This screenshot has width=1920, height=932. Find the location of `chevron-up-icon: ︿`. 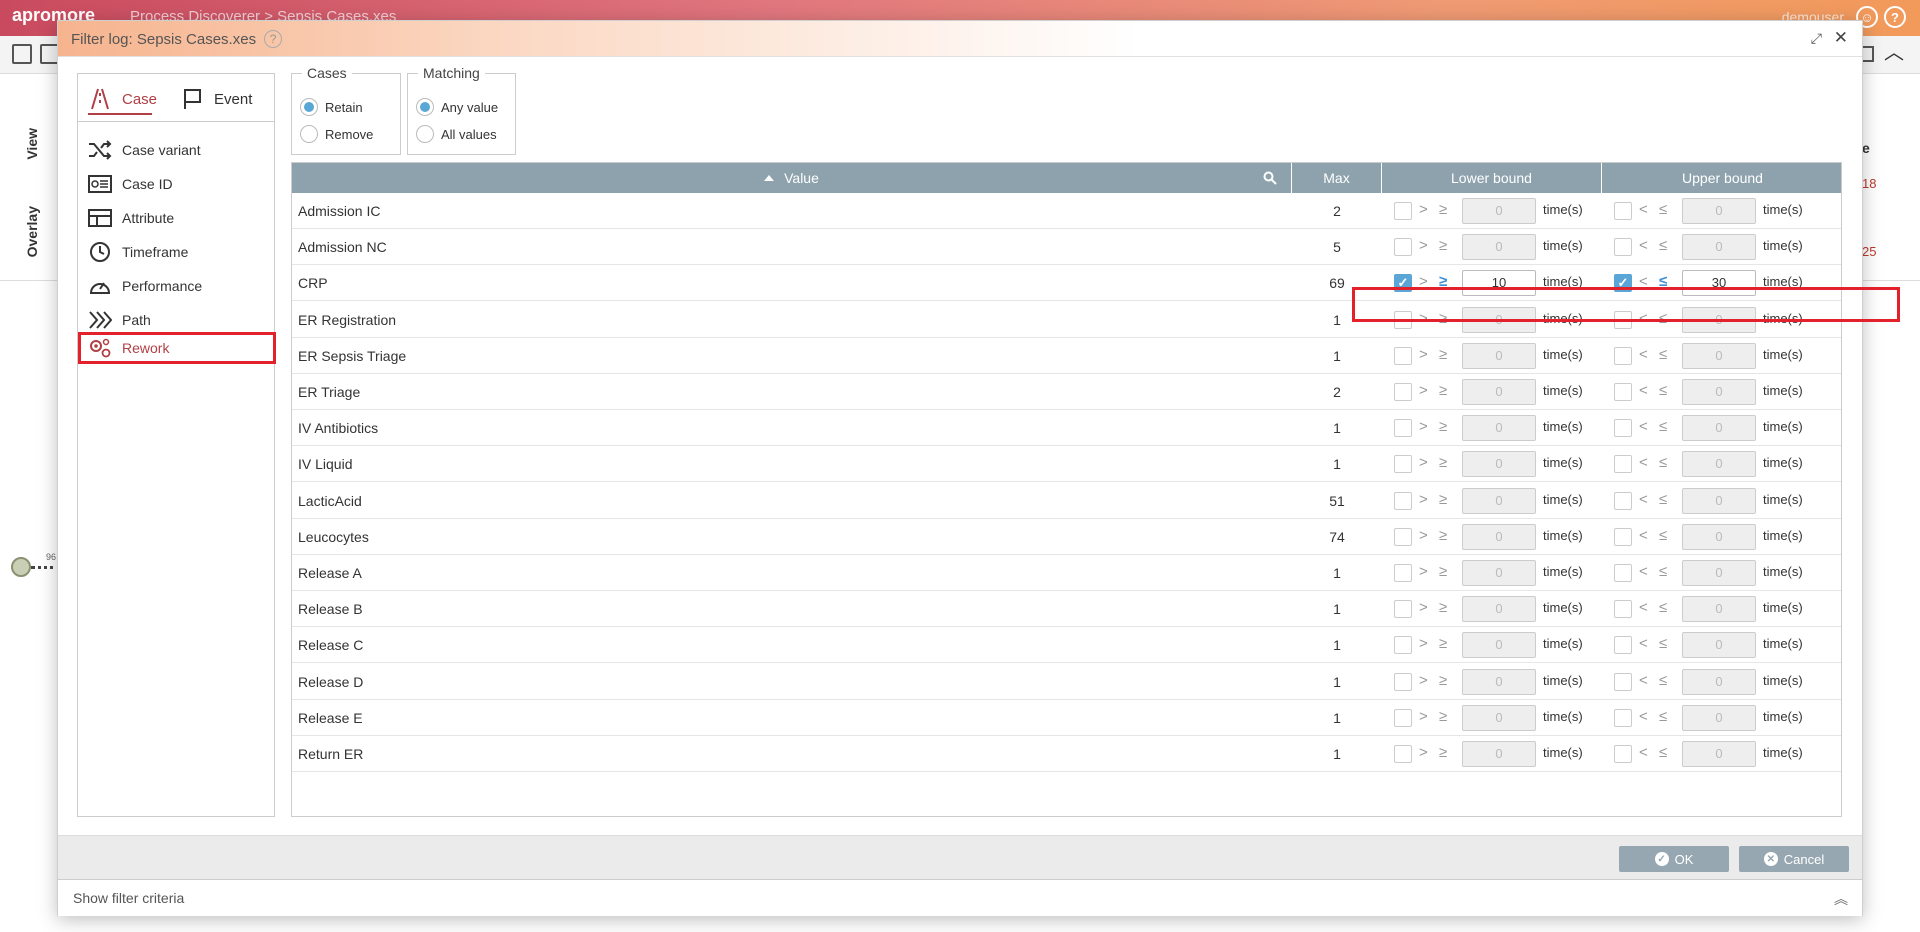

chevron-up-icon: ︿ is located at coordinates (1894, 53).